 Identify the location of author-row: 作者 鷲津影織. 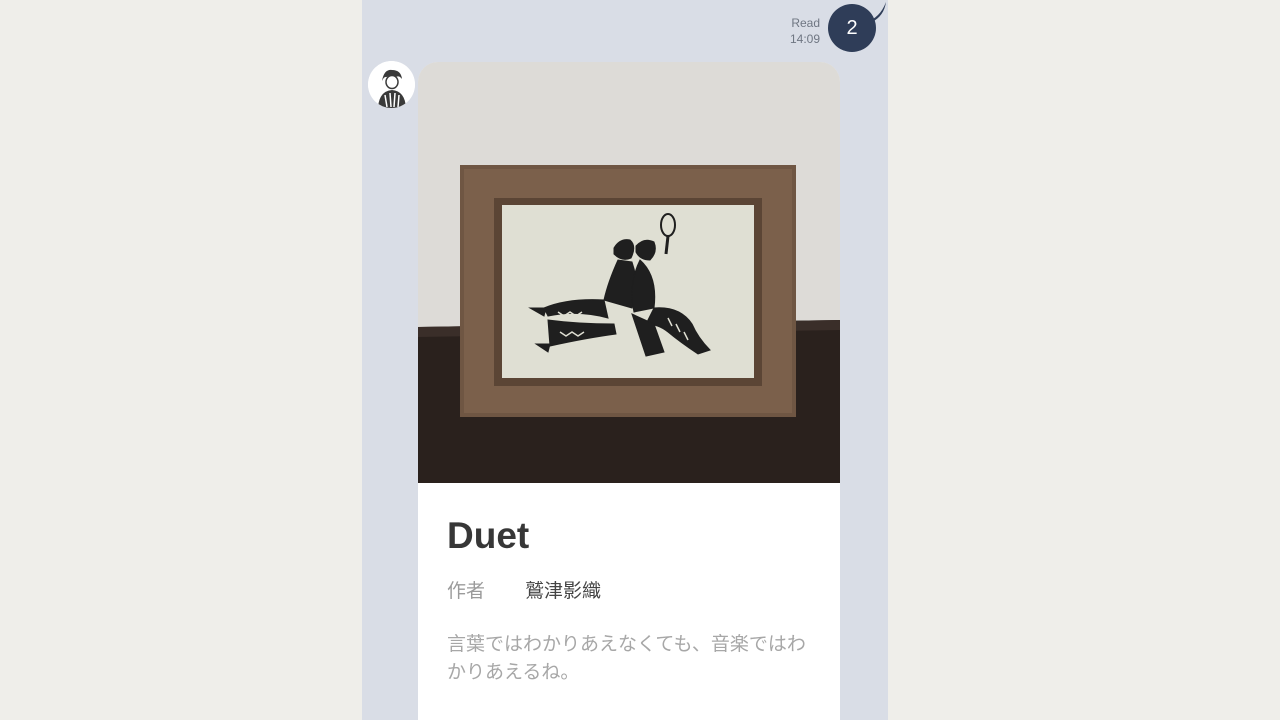
(628, 591).